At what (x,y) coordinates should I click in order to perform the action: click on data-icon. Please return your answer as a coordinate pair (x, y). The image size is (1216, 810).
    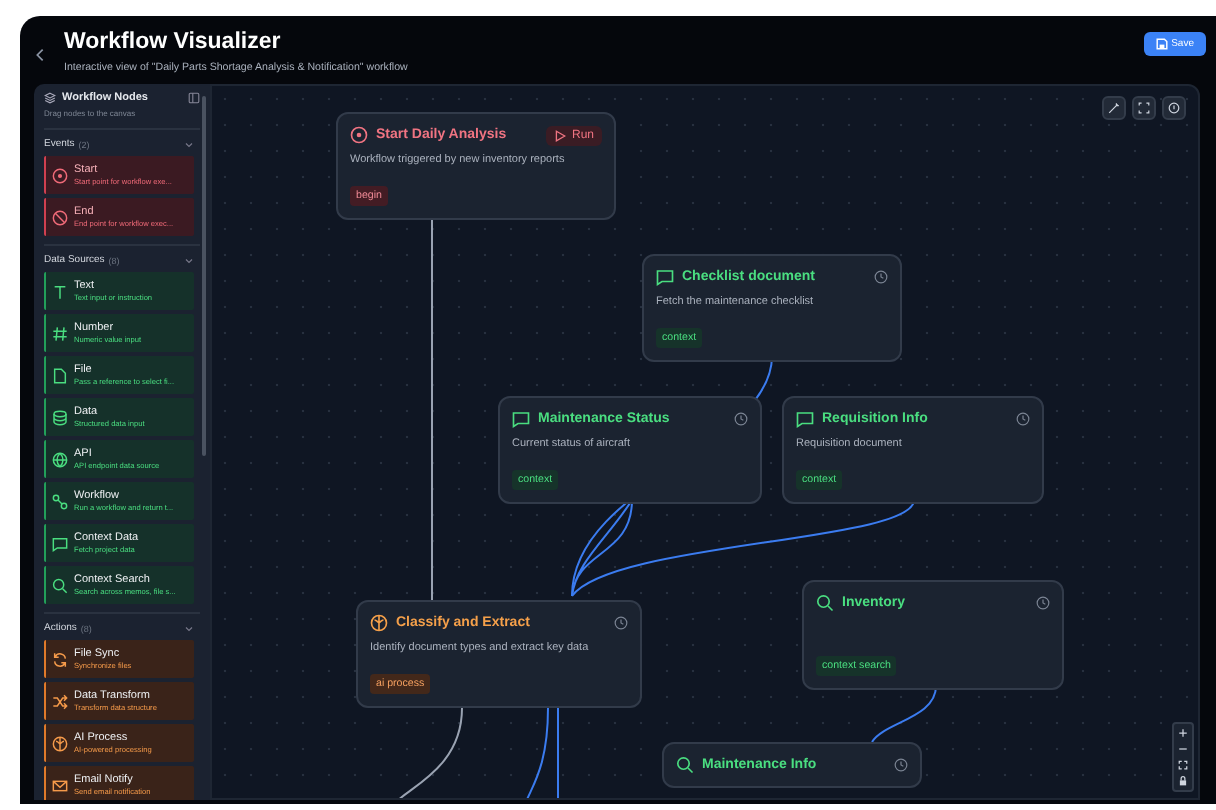
    Looking at the image, I should click on (60, 417).